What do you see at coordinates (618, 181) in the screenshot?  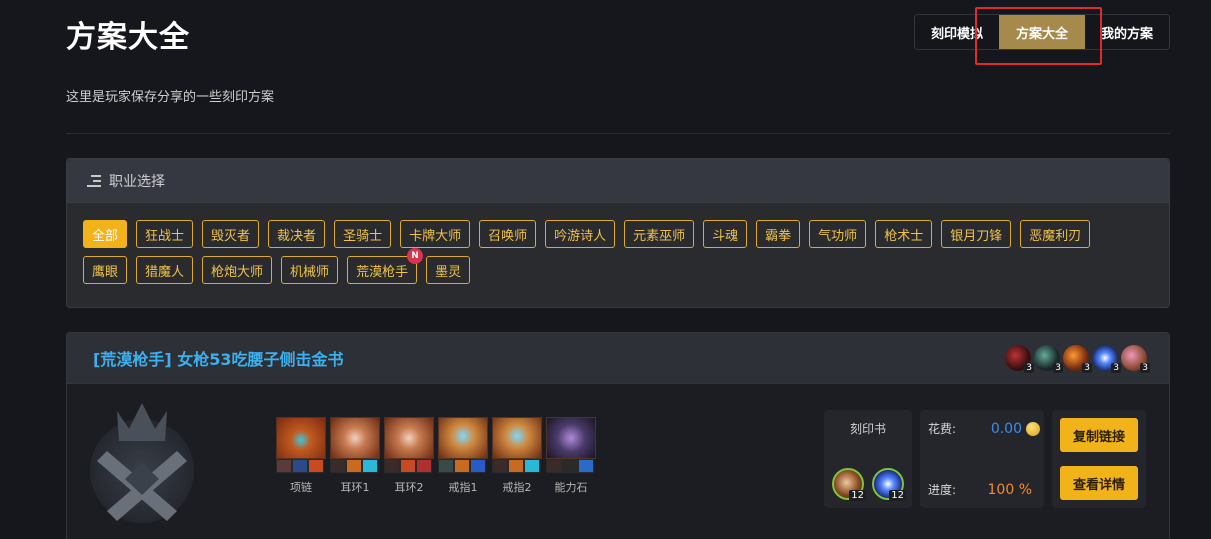 I see `job-panel-header: 职业选择` at bounding box center [618, 181].